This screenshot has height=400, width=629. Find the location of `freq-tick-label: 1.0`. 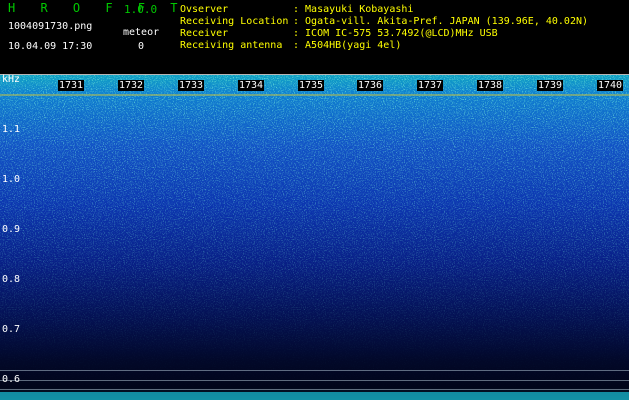

freq-tick-label: 1.0 is located at coordinates (11, 179).